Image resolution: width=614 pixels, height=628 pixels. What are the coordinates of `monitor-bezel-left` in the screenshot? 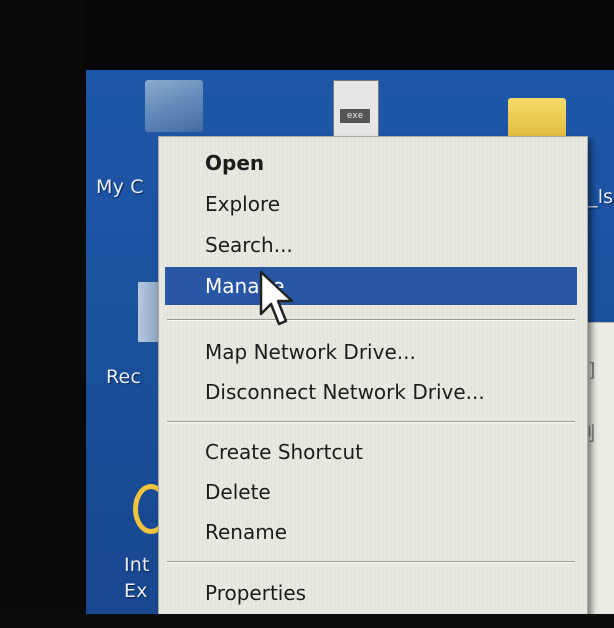 It's located at (42, 314).